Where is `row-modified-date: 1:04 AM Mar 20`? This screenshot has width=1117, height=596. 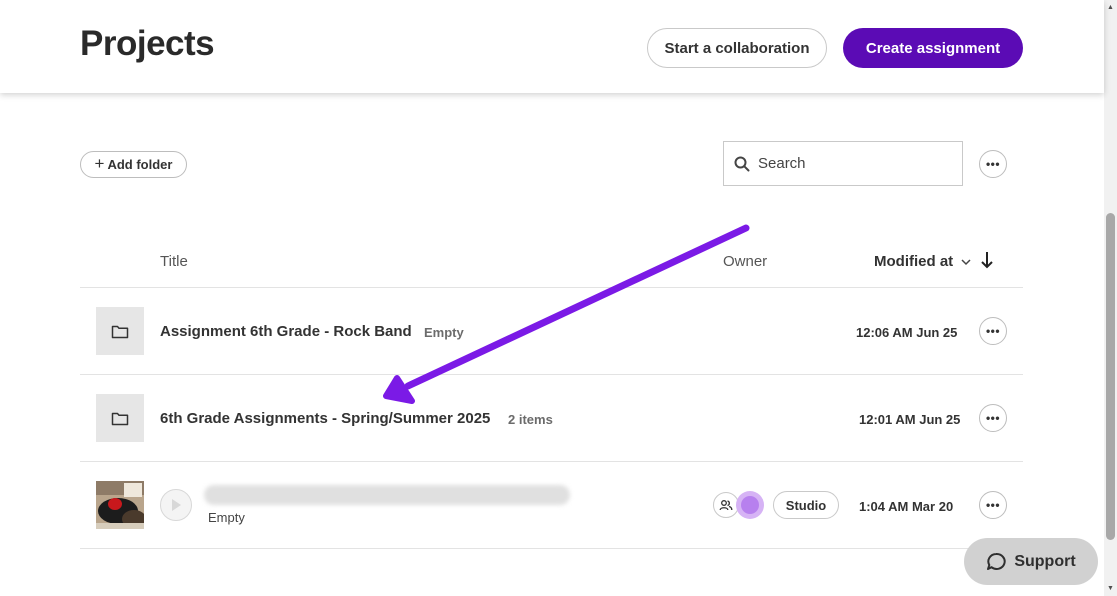
row-modified-date: 1:04 AM Mar 20 is located at coordinates (906, 506).